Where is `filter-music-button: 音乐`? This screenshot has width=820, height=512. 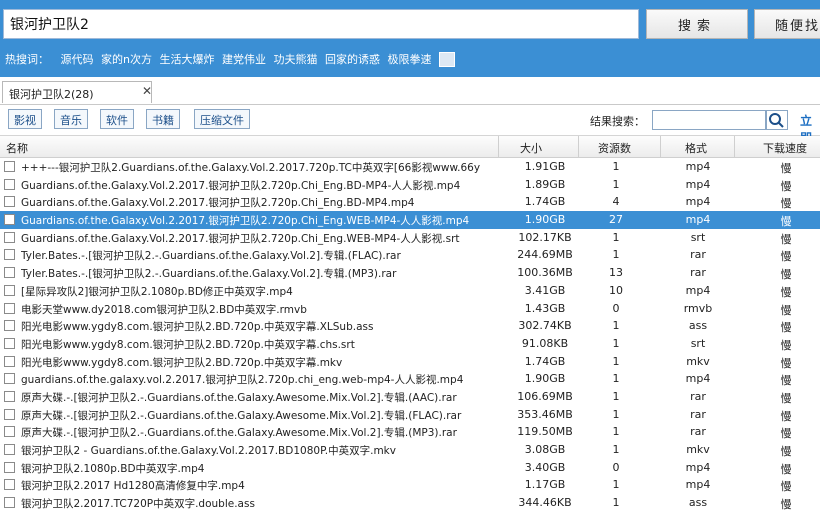 filter-music-button: 音乐 is located at coordinates (71, 119).